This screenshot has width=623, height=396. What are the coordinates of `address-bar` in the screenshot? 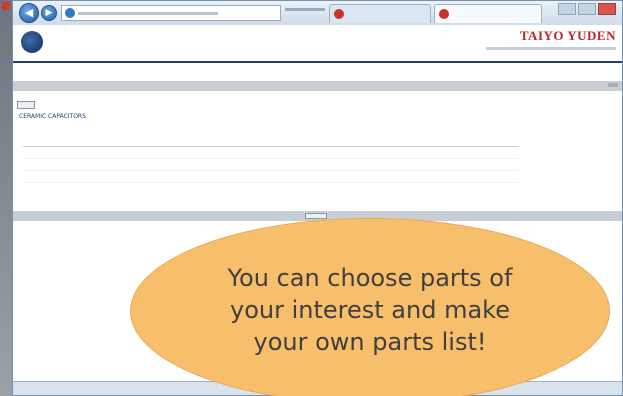 It's located at (171, 13).